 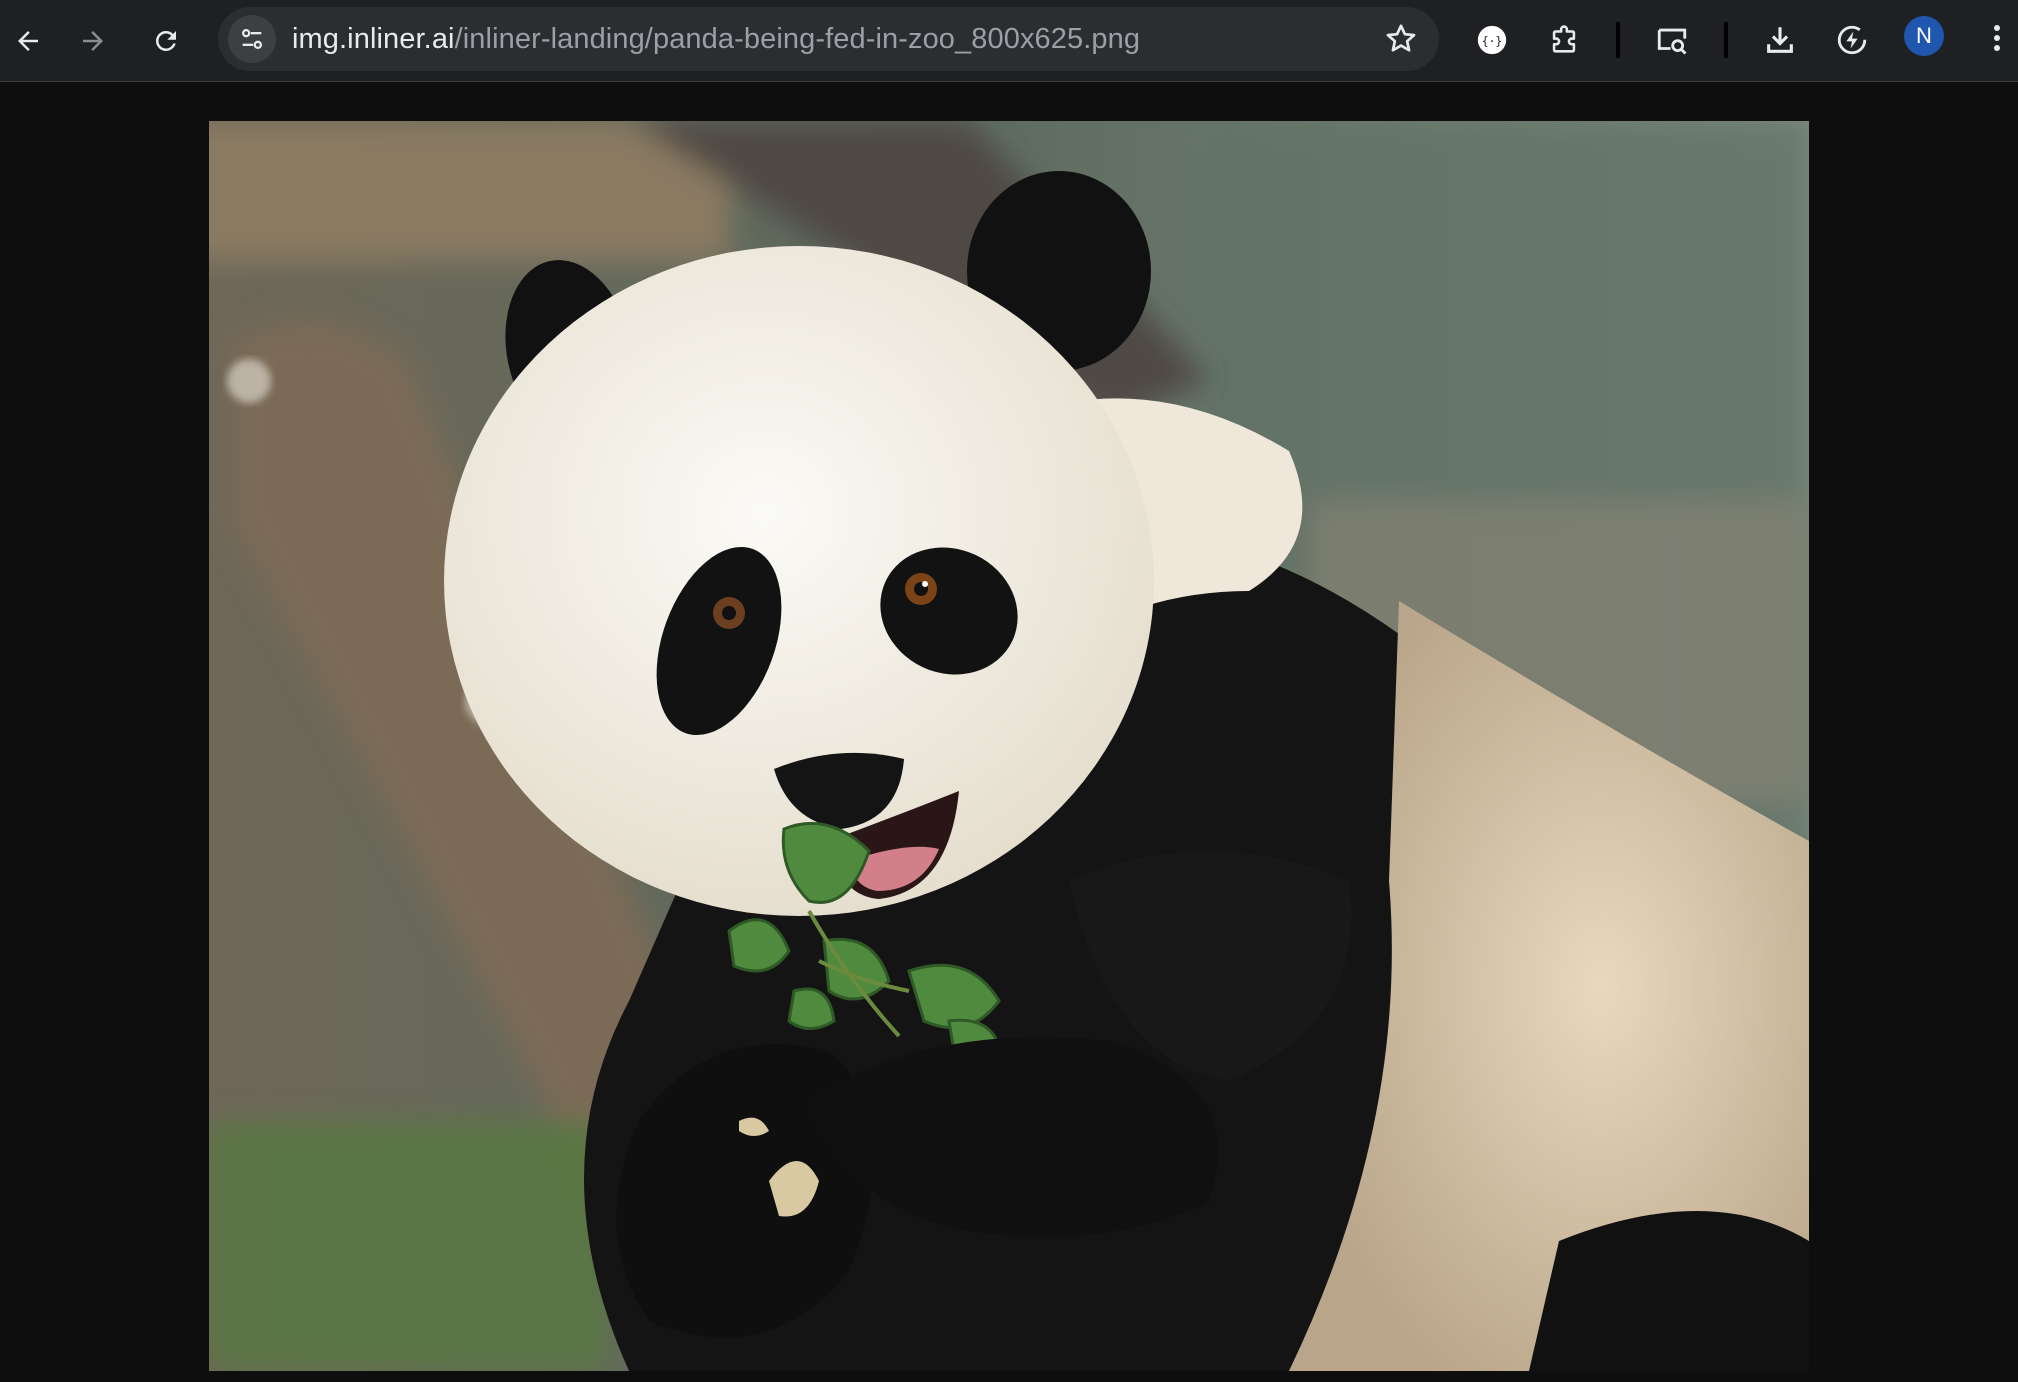 I want to click on star-icon, so click(x=1401, y=39).